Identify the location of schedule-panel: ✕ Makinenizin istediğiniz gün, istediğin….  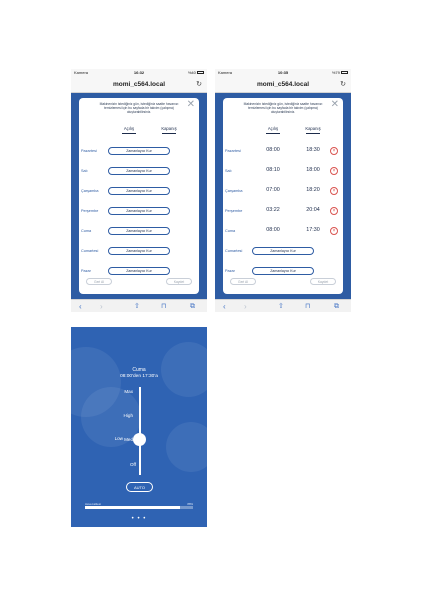
(283, 196).